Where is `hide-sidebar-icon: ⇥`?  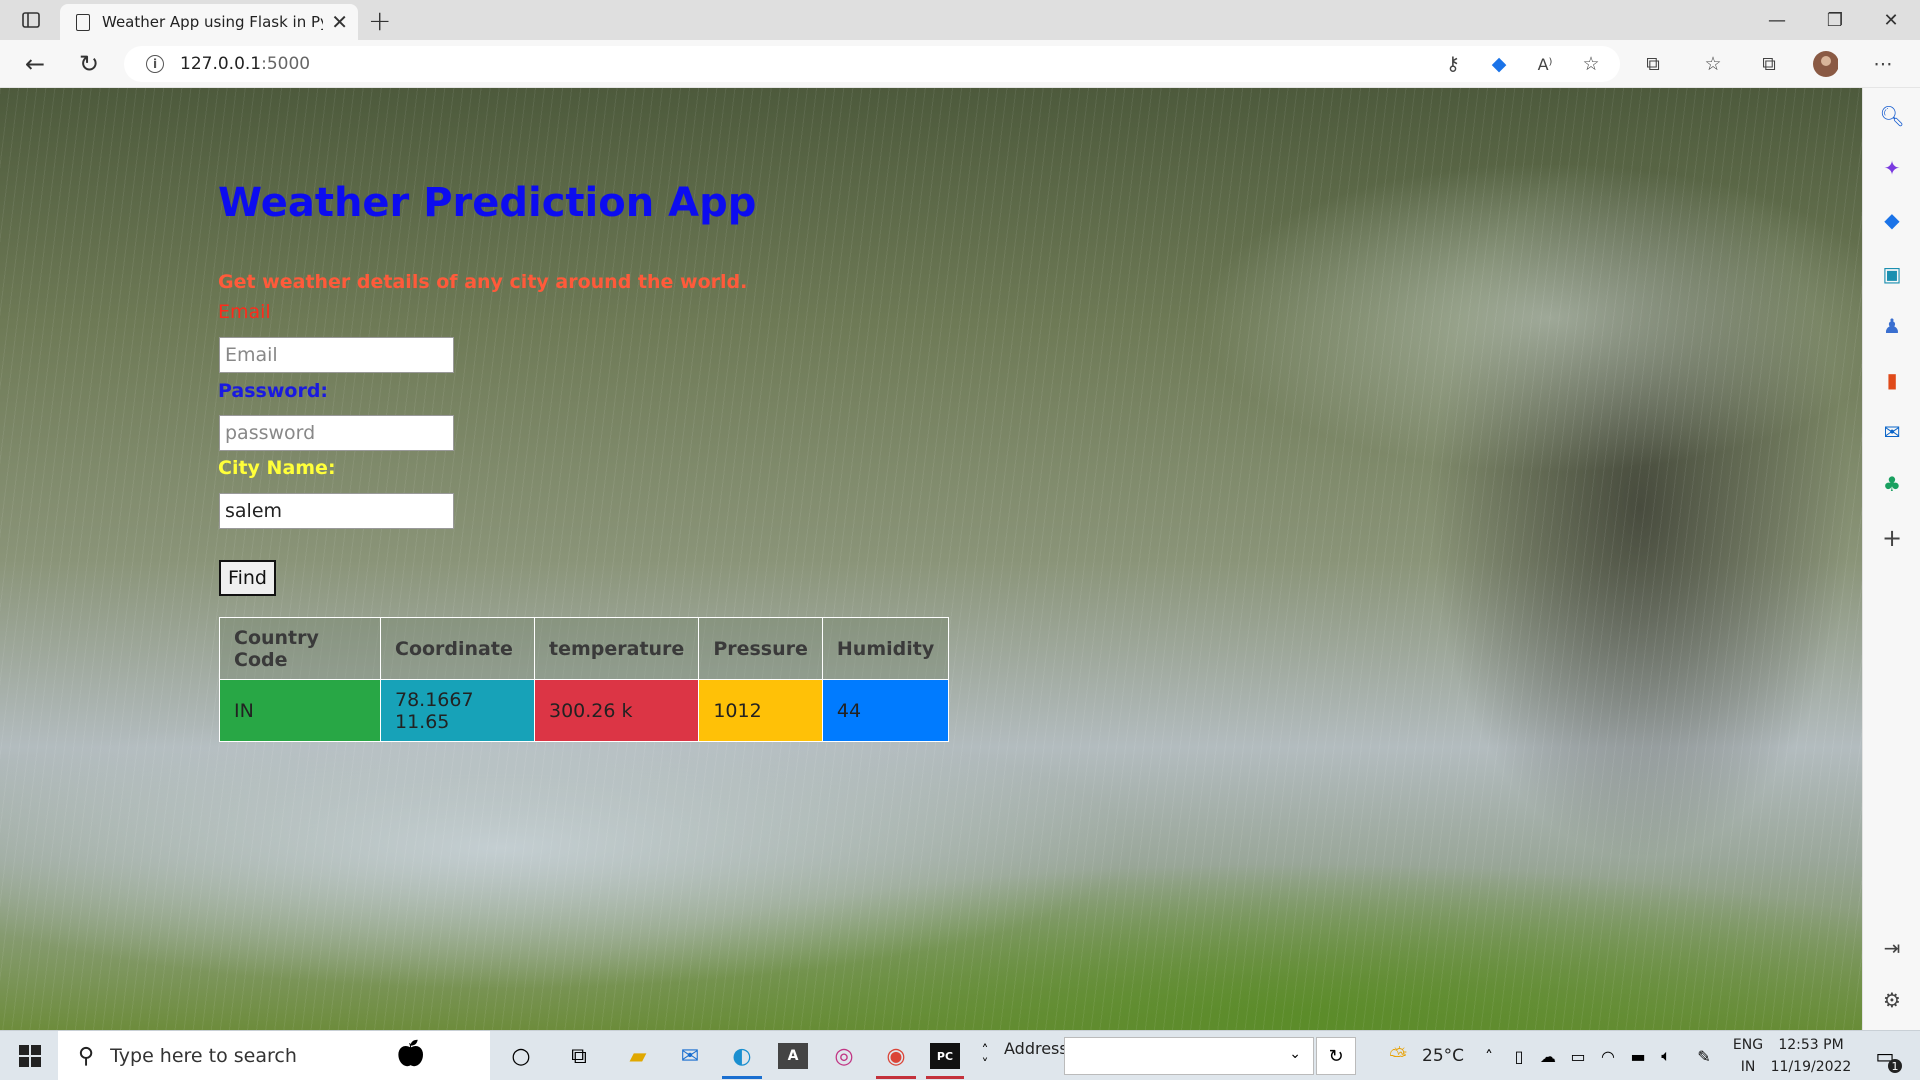 hide-sidebar-icon: ⇥ is located at coordinates (1892, 948).